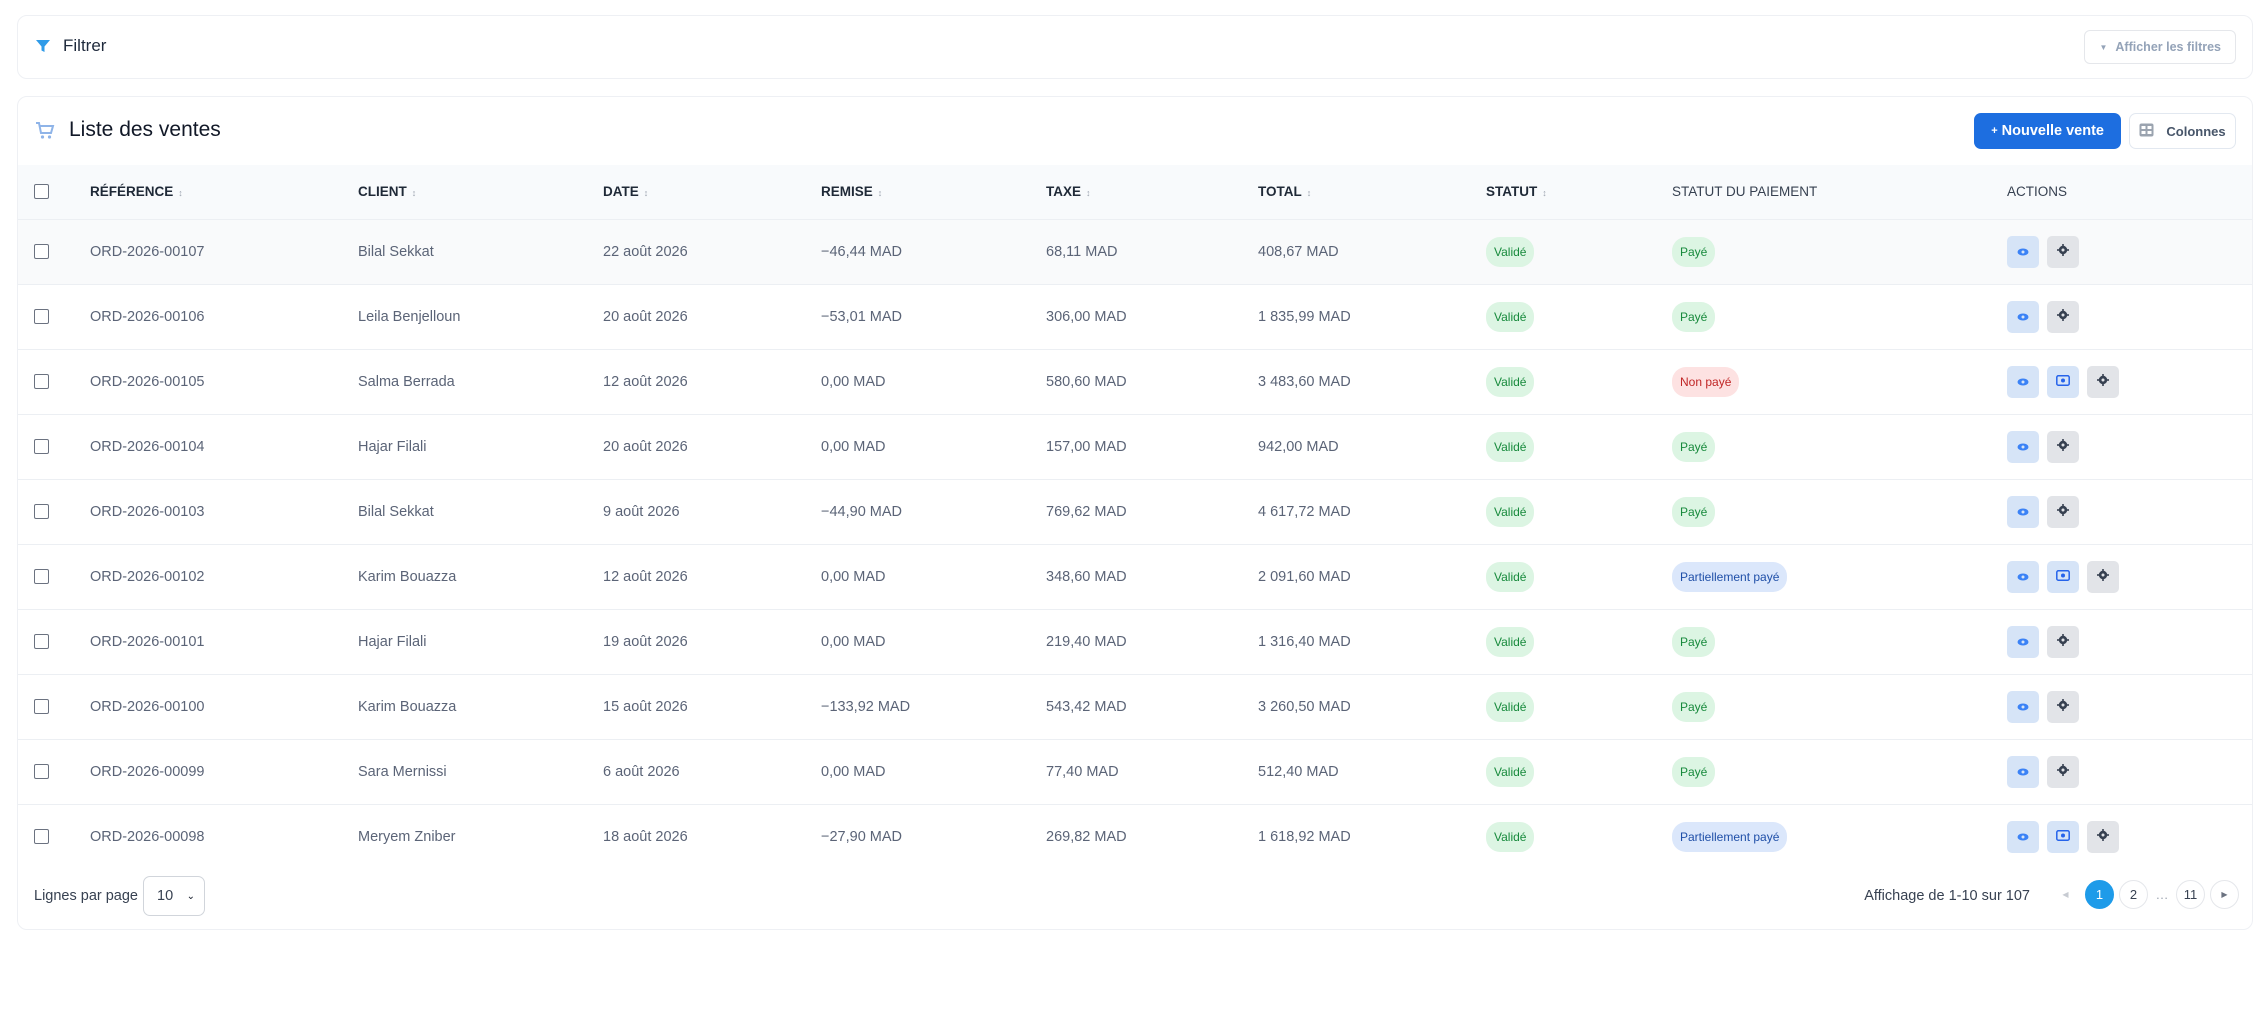  What do you see at coordinates (645, 381) in the screenshot?
I see `cell-date: 12 août 2026` at bounding box center [645, 381].